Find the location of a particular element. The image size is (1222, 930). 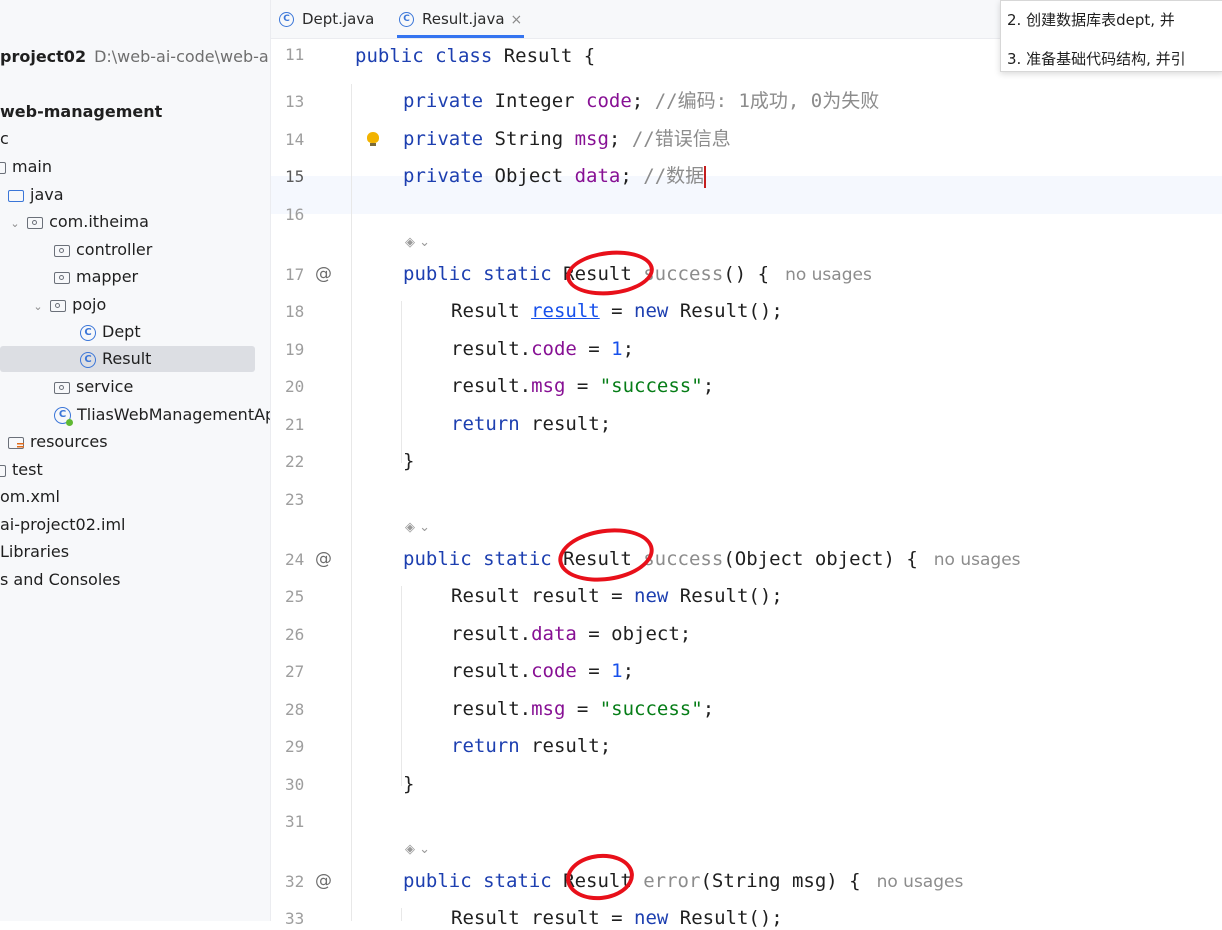

tree-class-result-label: Result is located at coordinates (127, 358).